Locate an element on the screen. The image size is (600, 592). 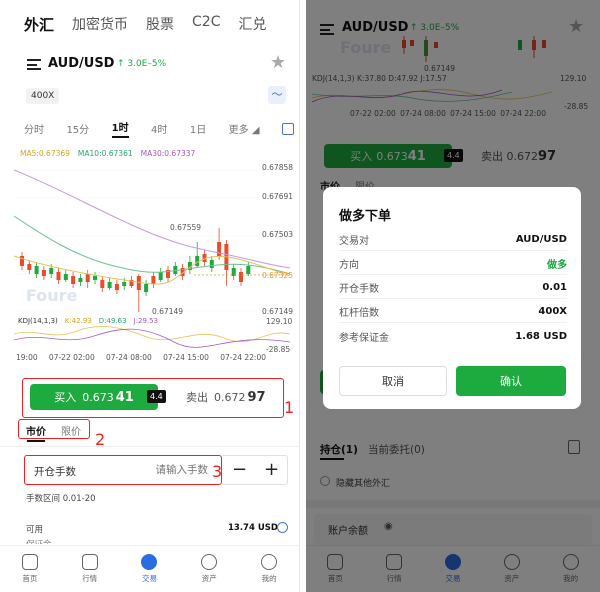
buy-price: 0.673 is located at coordinates (98, 397).